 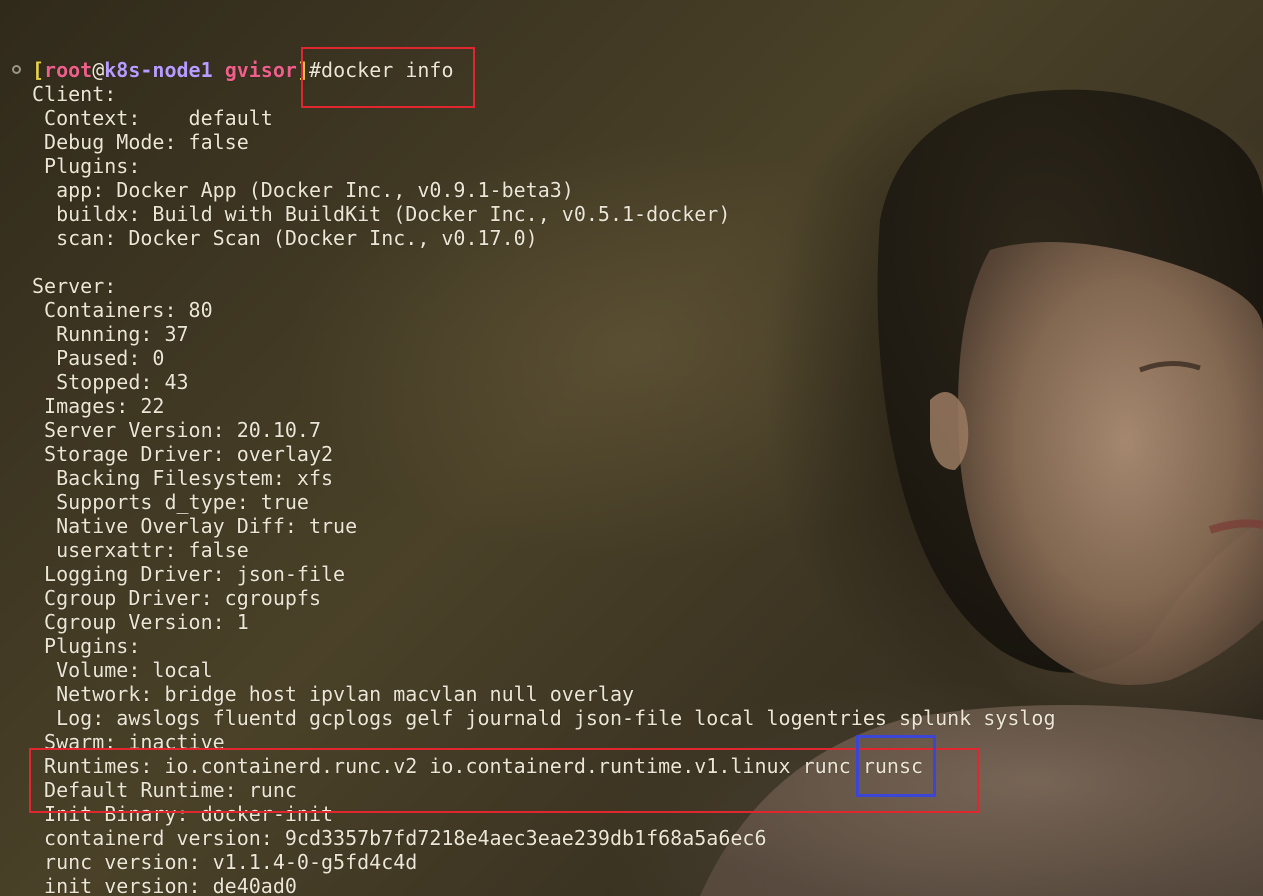 I want to click on output-line: Context: default, so click(x=152, y=118).